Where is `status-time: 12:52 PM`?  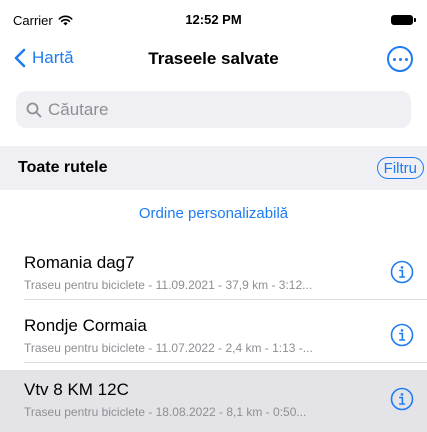
status-time: 12:52 PM is located at coordinates (213, 19).